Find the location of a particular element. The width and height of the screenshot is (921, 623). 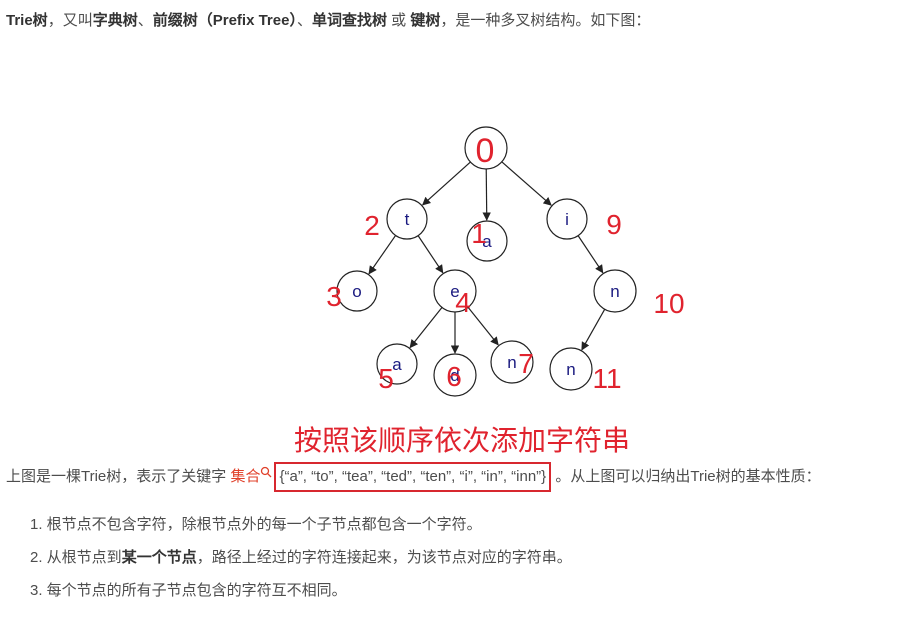

order-annotation: 按照该顺序依次添加字符串 is located at coordinates (462, 440).